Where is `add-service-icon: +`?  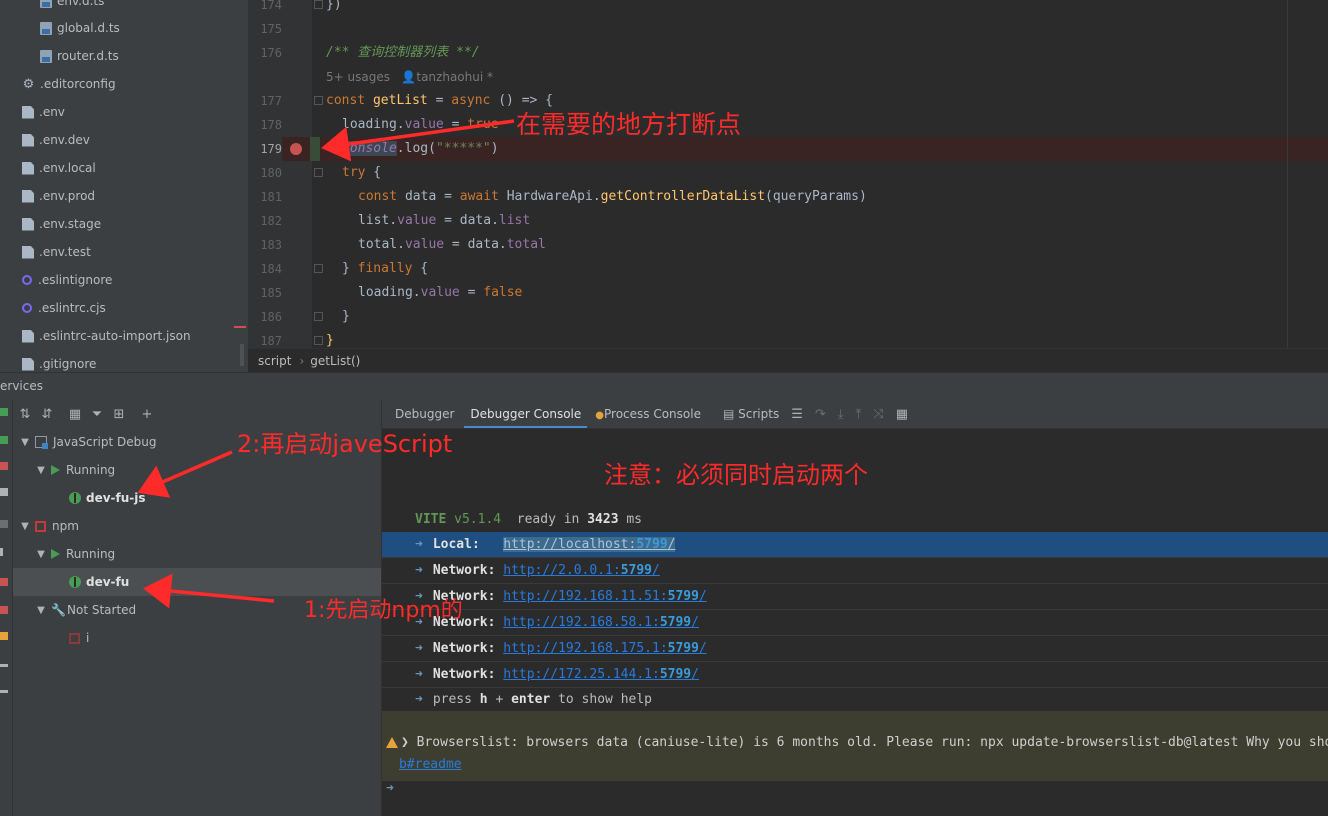
add-service-icon: + is located at coordinates (147, 414).